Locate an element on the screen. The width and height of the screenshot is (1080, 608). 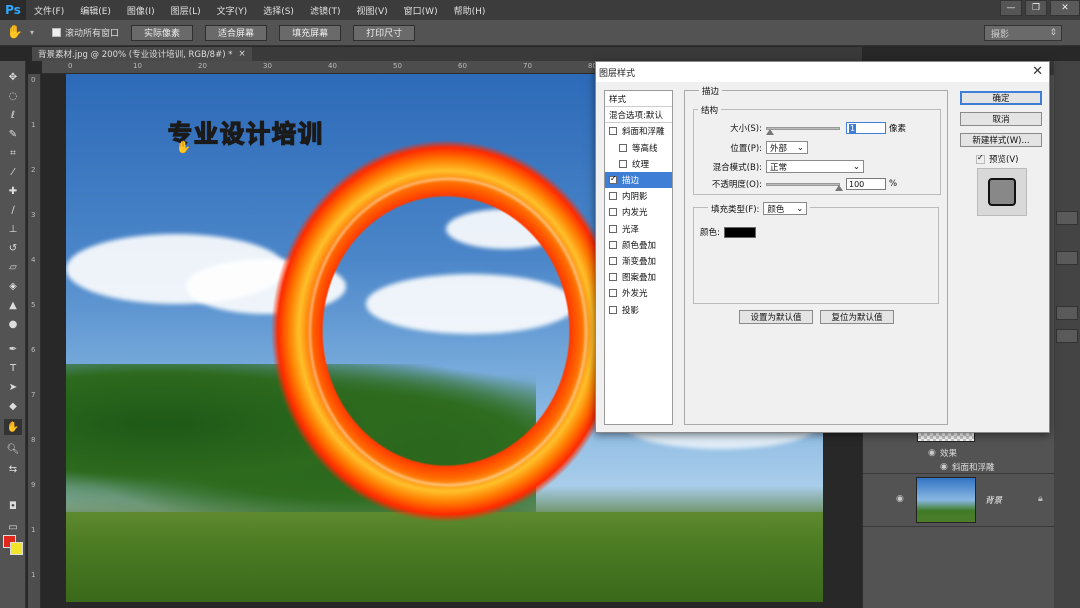
menu-item: 视图(V) is located at coordinates (371, 10).